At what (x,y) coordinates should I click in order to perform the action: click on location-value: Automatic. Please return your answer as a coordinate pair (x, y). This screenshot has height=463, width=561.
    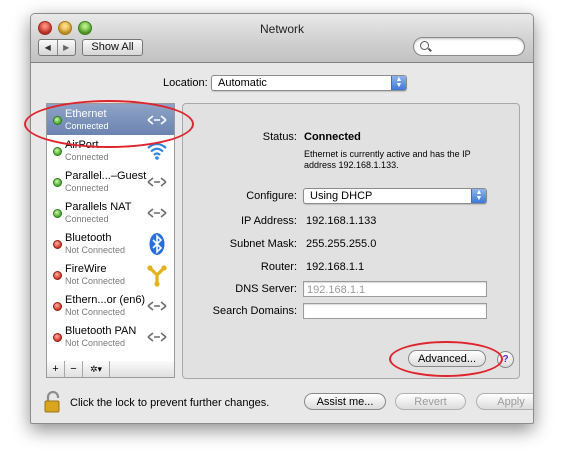
    Looking at the image, I should click on (242, 83).